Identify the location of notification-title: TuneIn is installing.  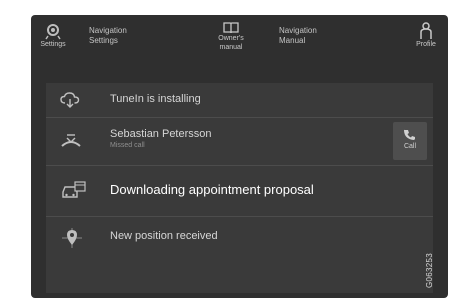
(155, 99).